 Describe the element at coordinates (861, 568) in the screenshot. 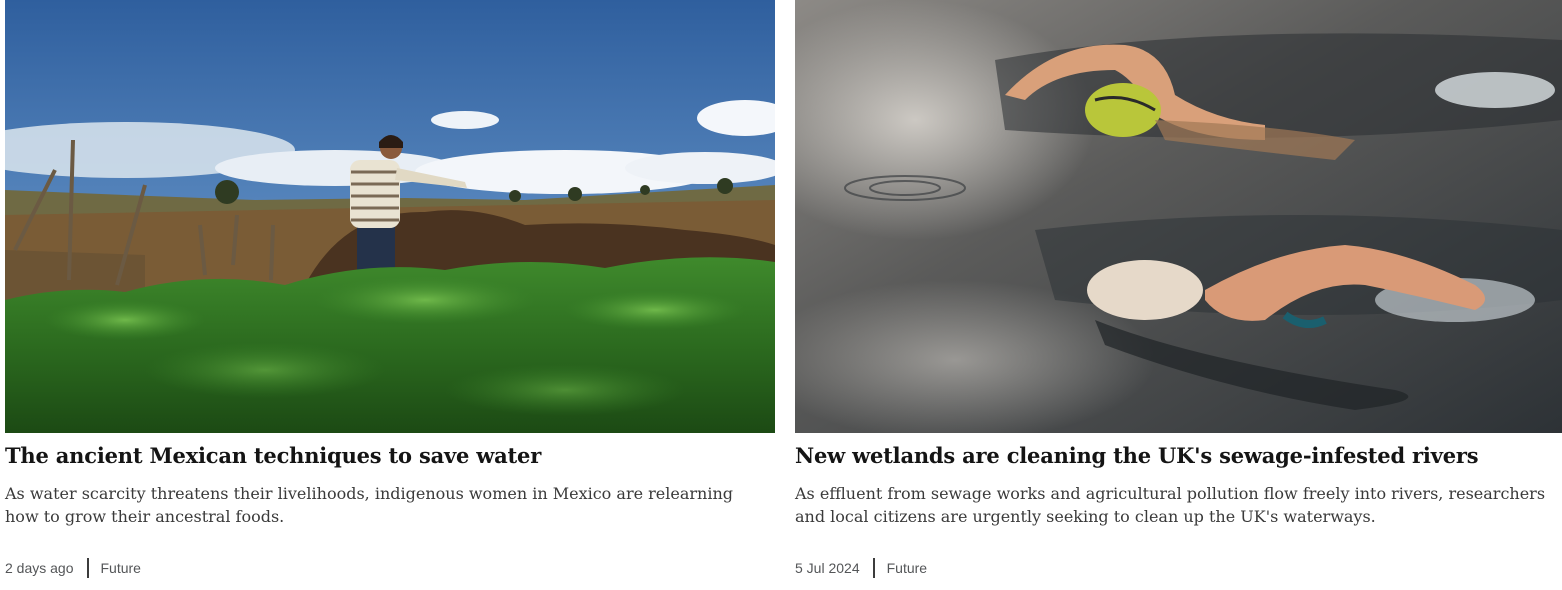

I see `article-meta: 5 Jul 2024 Future` at that location.